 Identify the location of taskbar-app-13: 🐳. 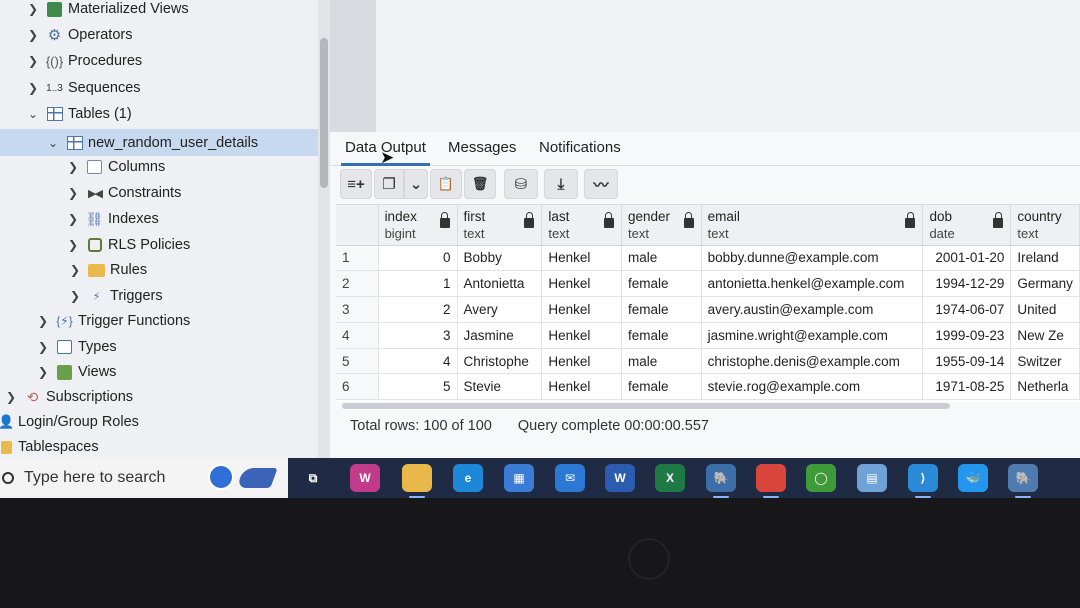
(973, 478).